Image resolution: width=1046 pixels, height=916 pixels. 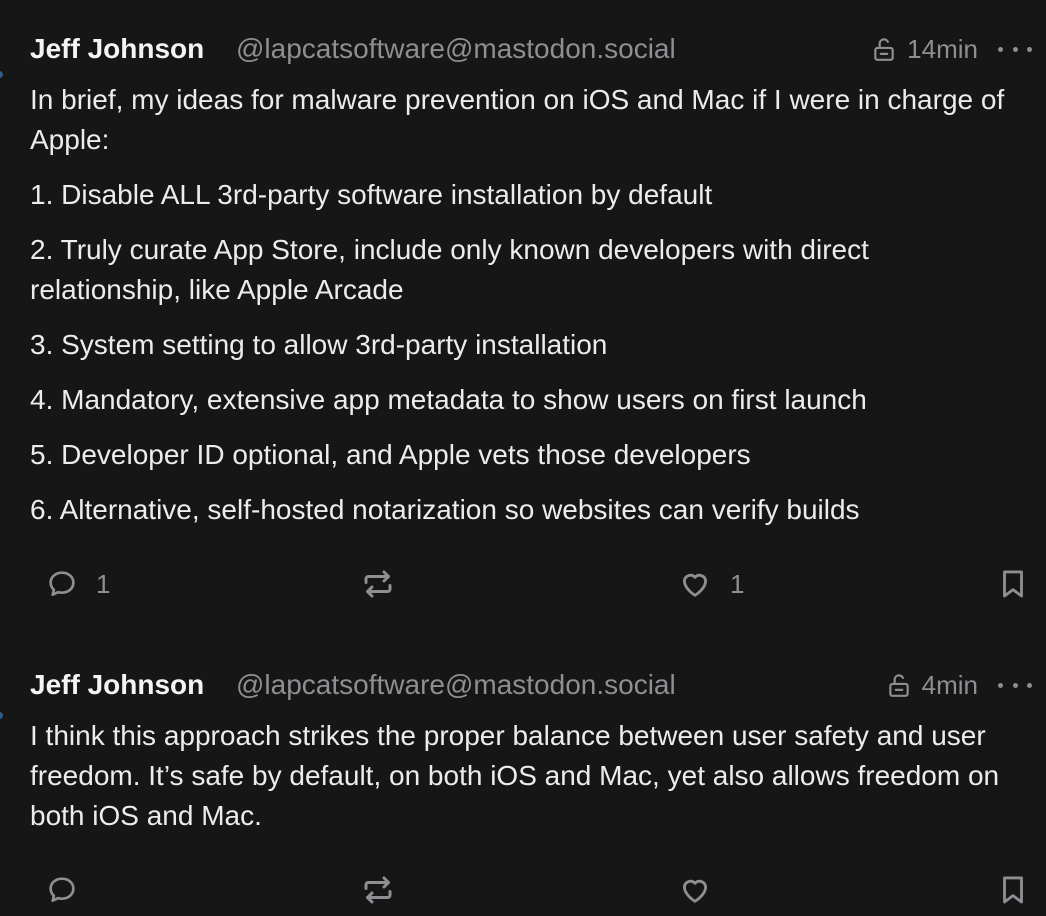 I want to click on favourite-count: 1, so click(x=737, y=583).